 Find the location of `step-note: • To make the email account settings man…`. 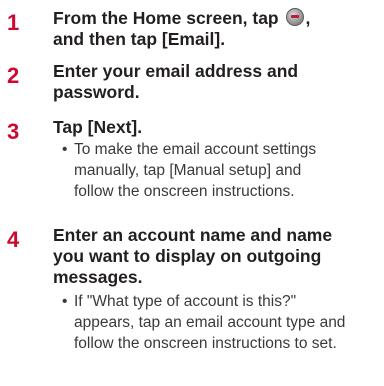

step-note: • To make the email account settings man… is located at coordinates (221, 170).